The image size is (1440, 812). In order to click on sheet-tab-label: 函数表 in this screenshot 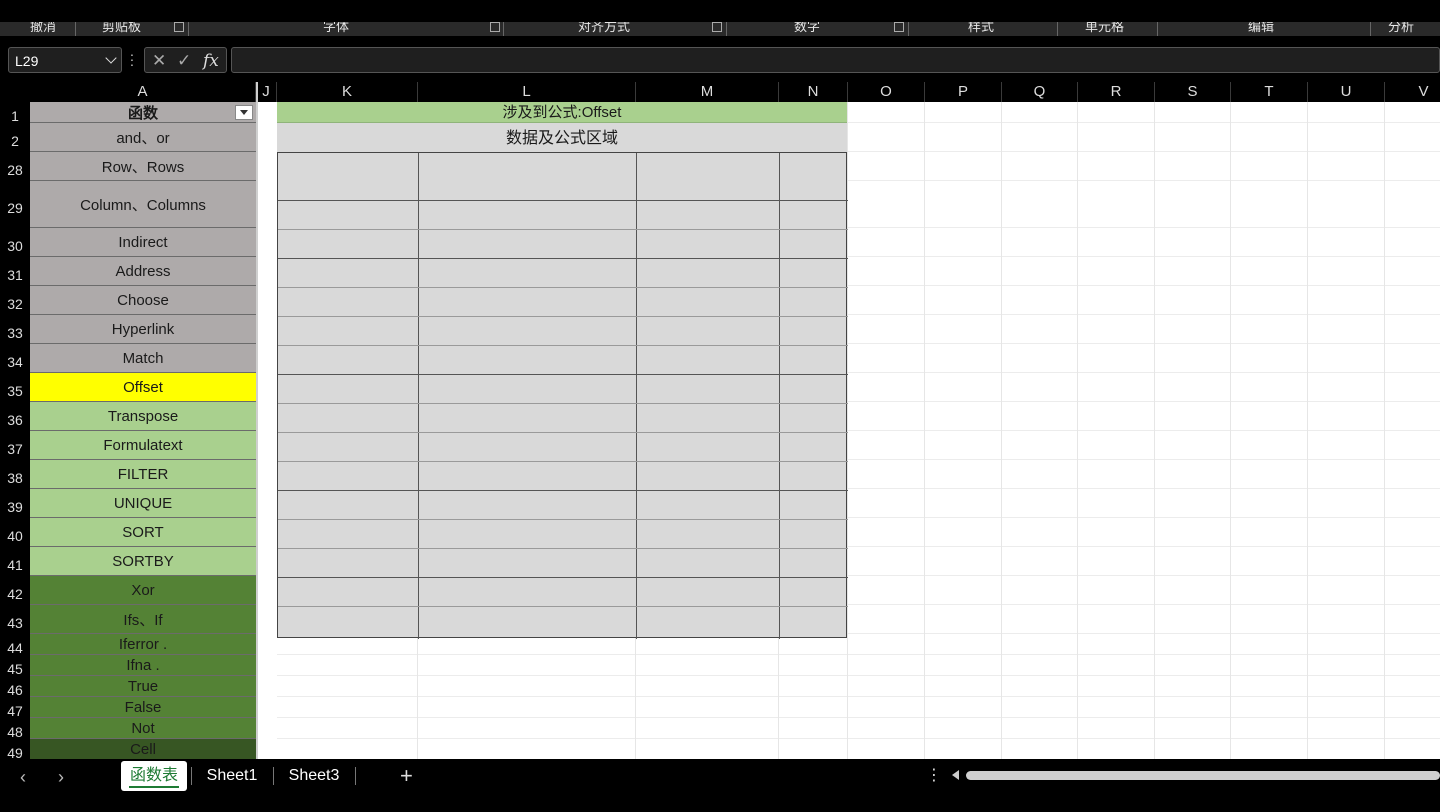, I will do `click(153, 775)`.